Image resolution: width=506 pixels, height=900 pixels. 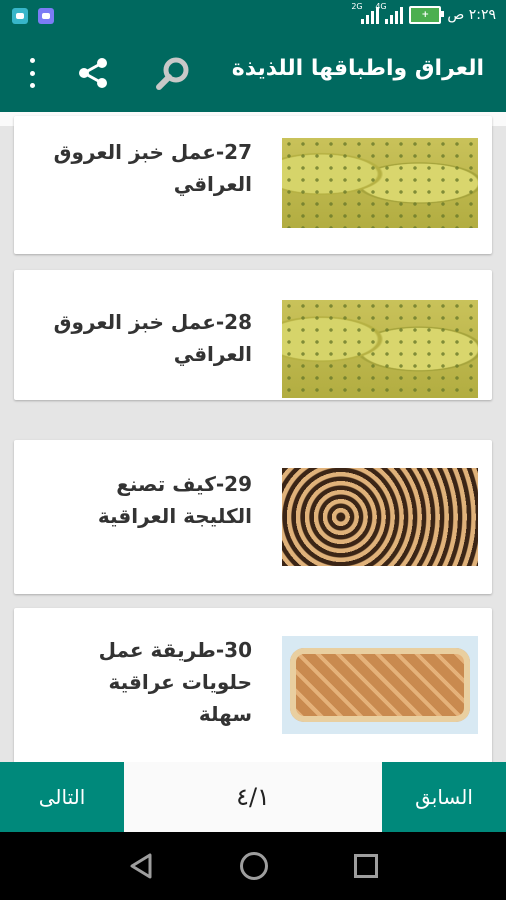 I want to click on message-notification-icon, so click(x=20, y=16).